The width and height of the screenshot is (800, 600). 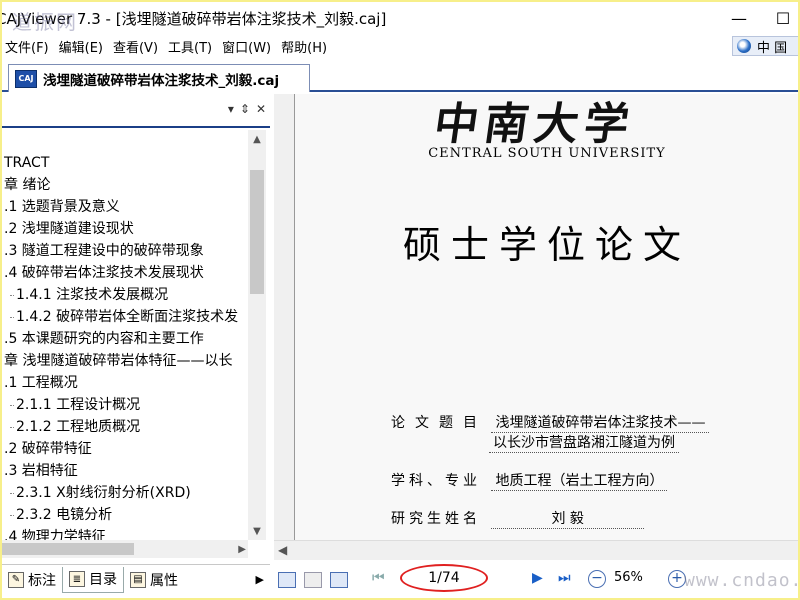 What do you see at coordinates (231, 109) in the screenshot?
I see `panel-menu-icon: ▾` at bounding box center [231, 109].